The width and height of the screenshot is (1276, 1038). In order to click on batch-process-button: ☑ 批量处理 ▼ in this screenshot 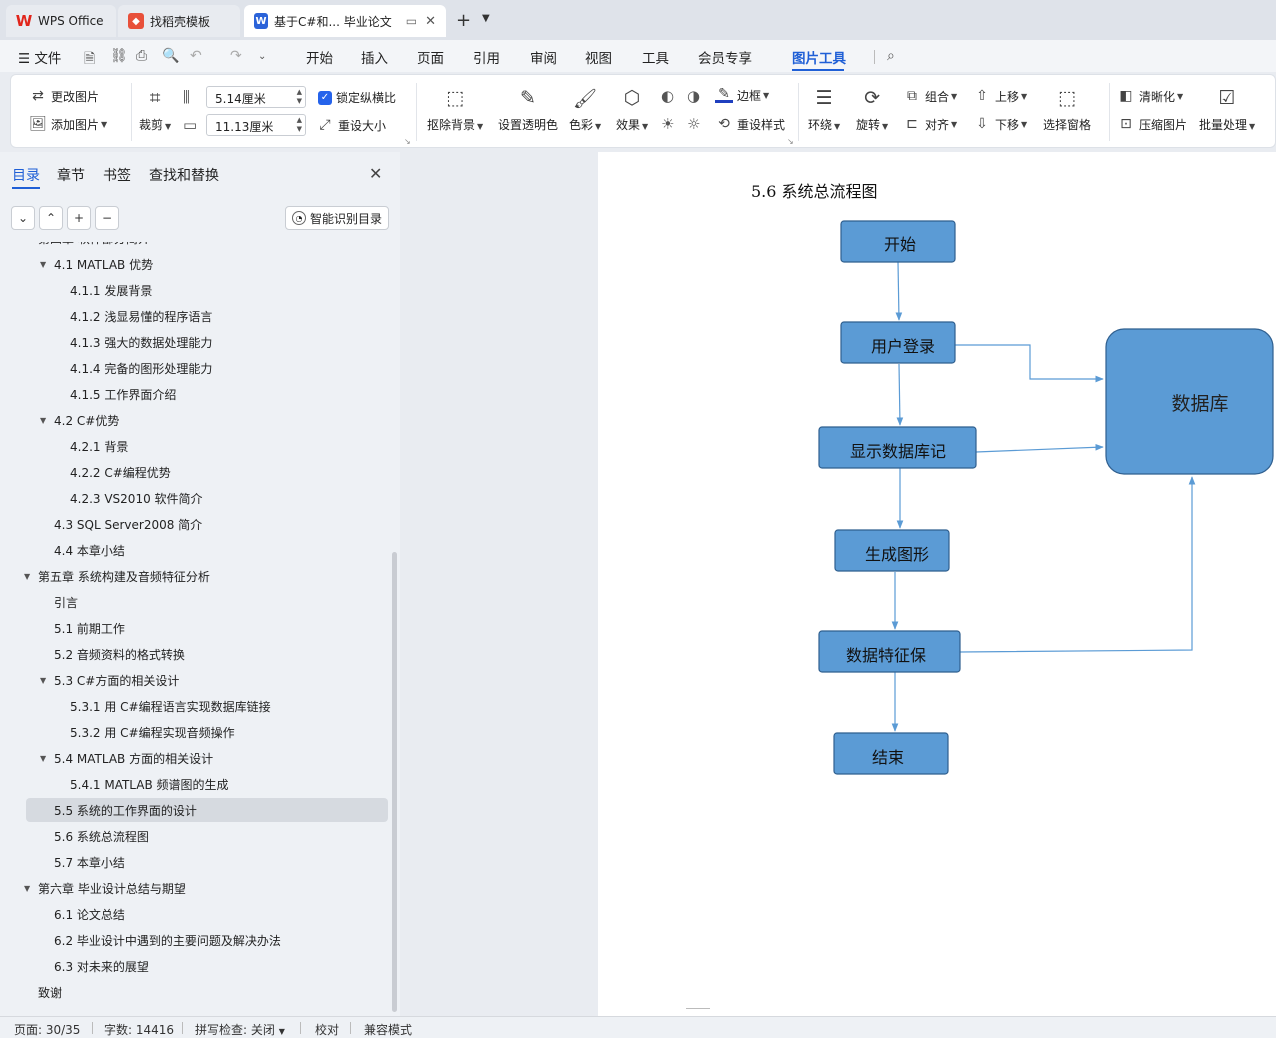, I will do `click(1227, 109)`.